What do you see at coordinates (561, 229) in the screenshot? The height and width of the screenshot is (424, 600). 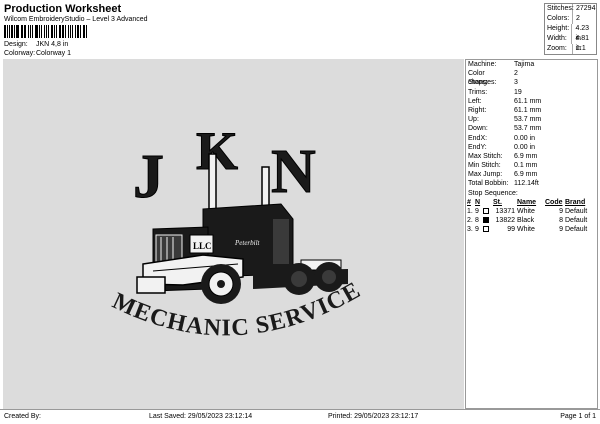 I see `stop-code: 9` at bounding box center [561, 229].